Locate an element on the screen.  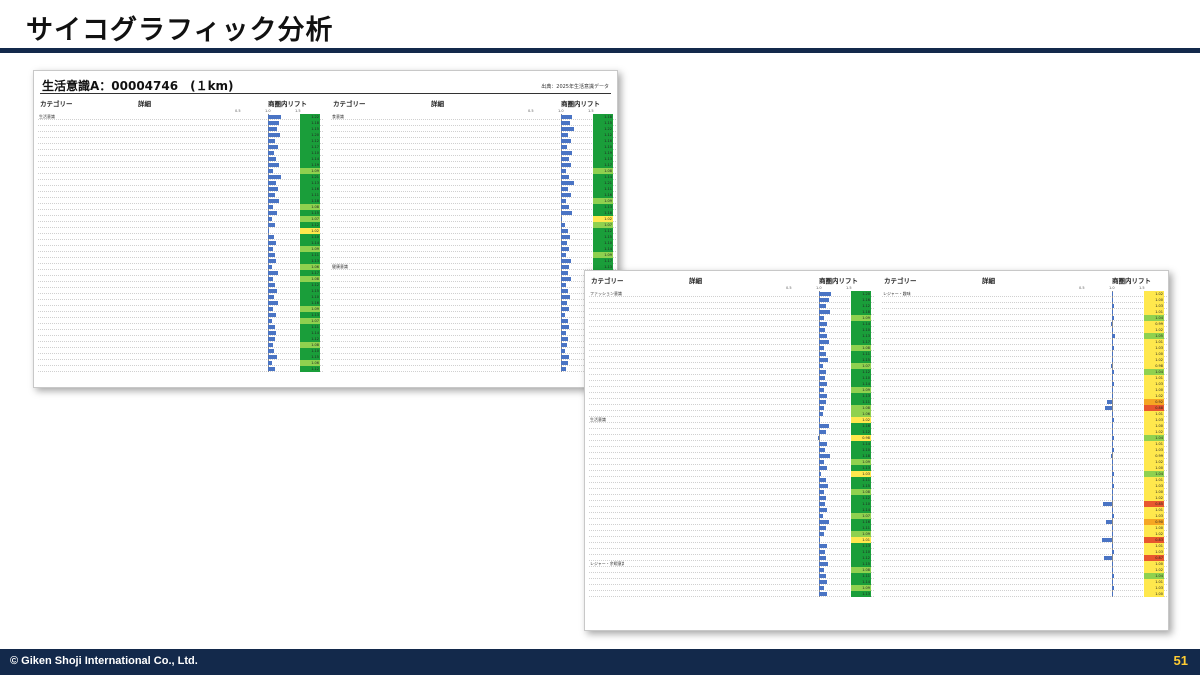
copyright: © Giken Shoji International Co., Ltd. is located at coordinates (104, 661).